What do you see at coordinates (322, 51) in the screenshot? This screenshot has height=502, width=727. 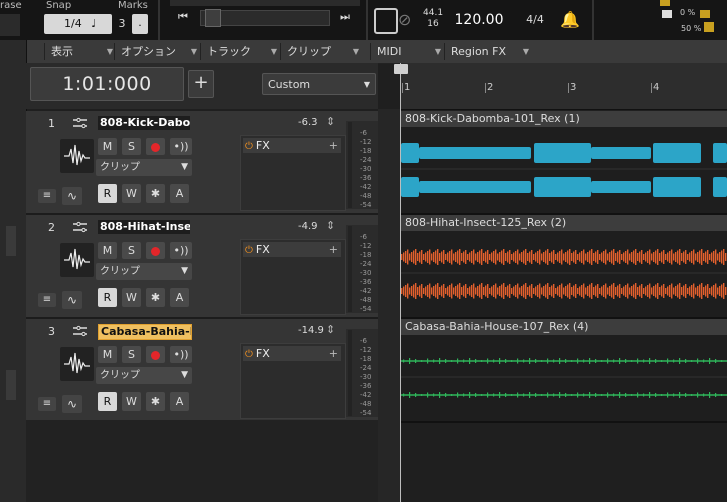 I see `menu-clip: クリップ ▼` at bounding box center [322, 51].